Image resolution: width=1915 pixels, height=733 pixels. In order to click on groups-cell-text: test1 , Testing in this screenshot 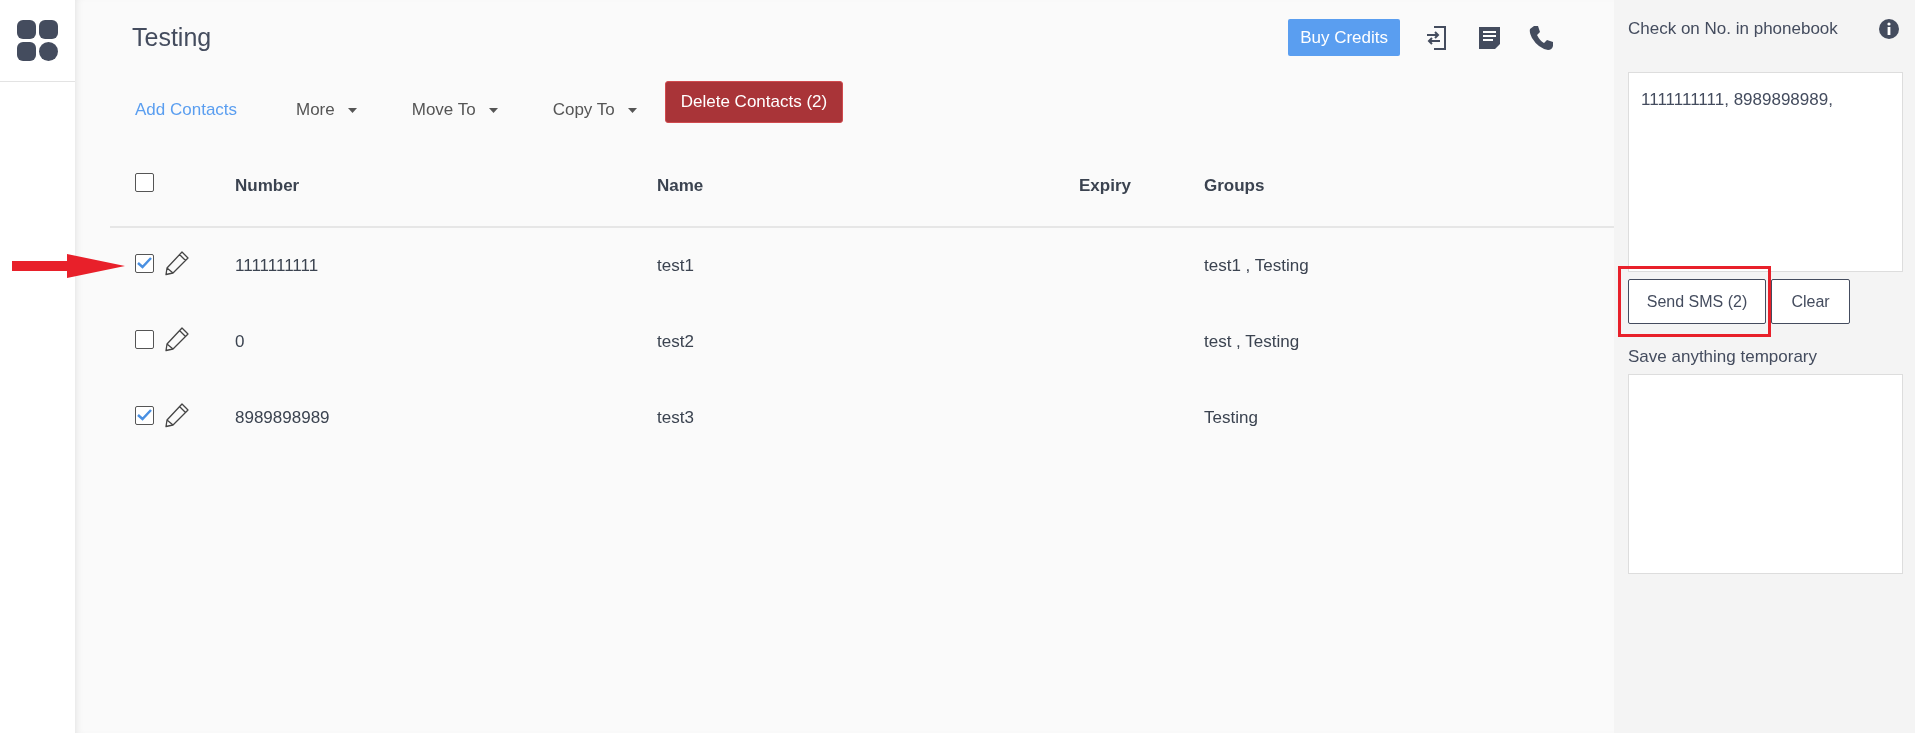, I will do `click(1257, 266)`.